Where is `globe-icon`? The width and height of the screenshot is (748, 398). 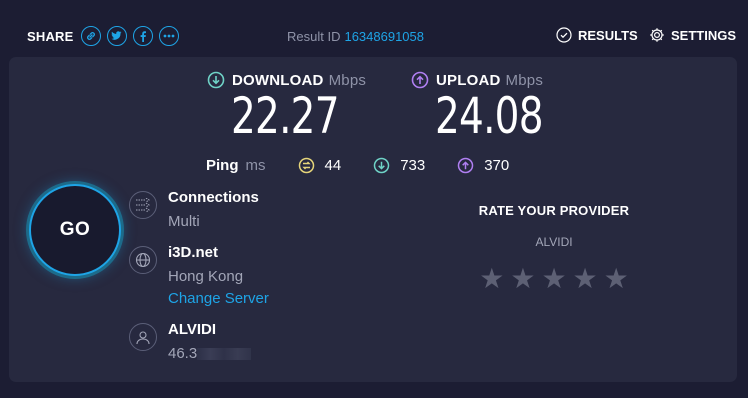 globe-icon is located at coordinates (143, 260).